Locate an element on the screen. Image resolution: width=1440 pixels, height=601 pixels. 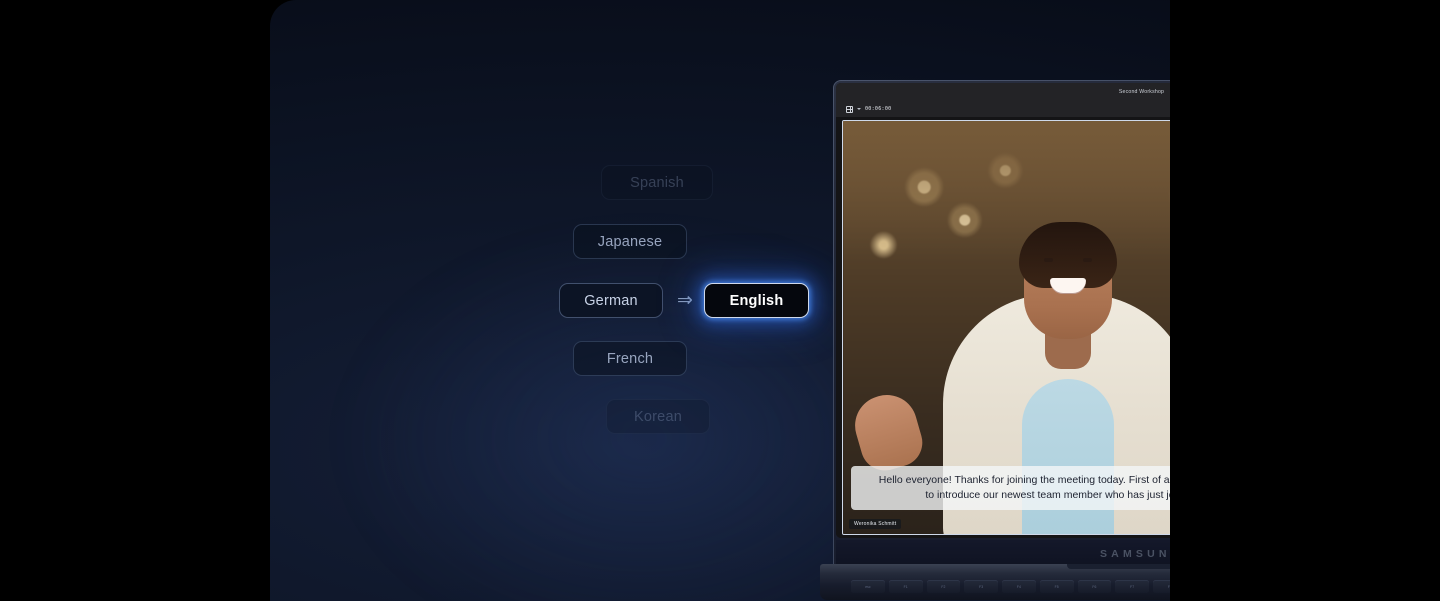
language-pill-french: French is located at coordinates (630, 358).